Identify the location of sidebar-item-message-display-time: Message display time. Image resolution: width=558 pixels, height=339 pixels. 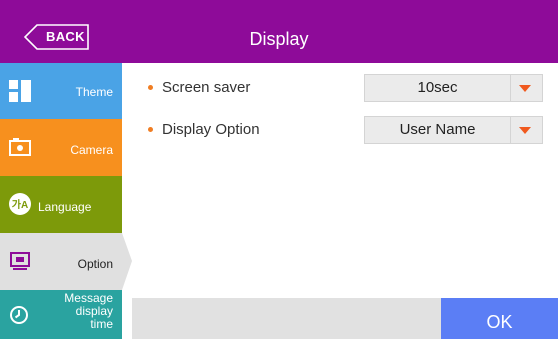
(61, 314).